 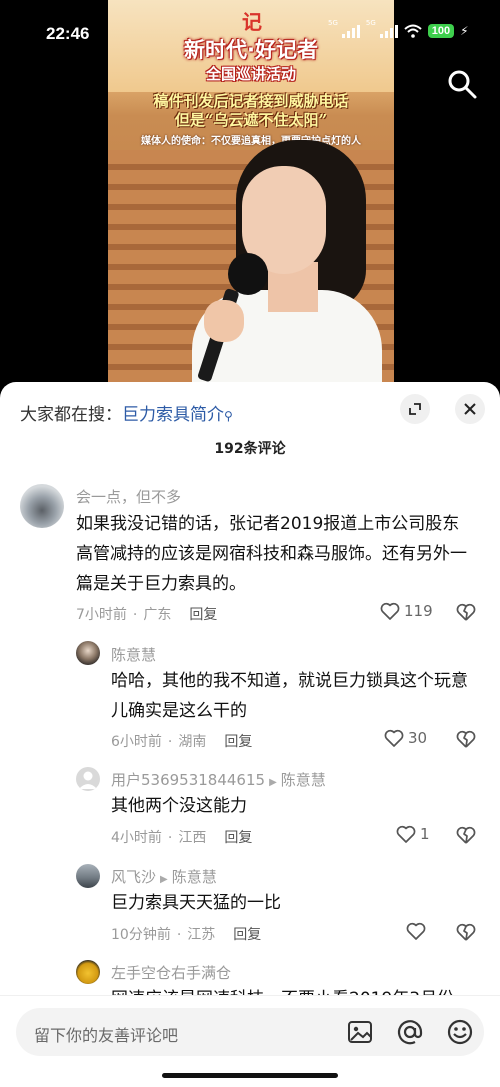 I want to click on comment-username: 左手空仓右手满仓, so click(x=171, y=972).